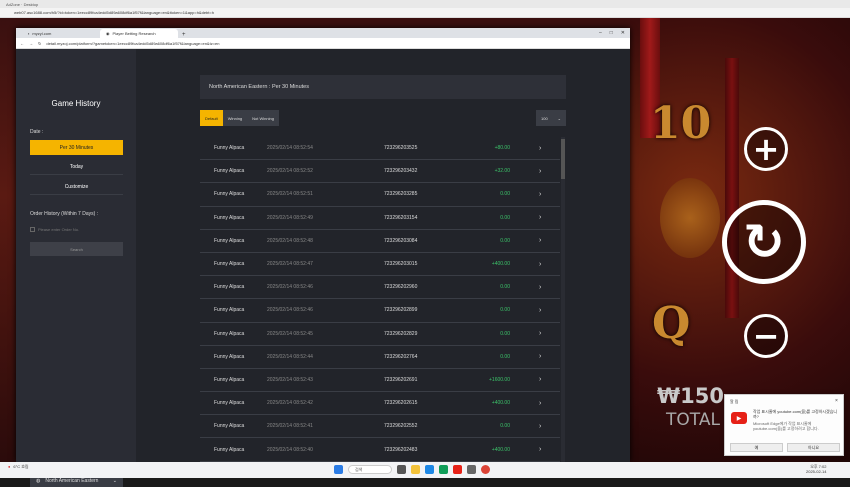 The height and width of the screenshot is (487, 850). What do you see at coordinates (290, 379) in the screenshot?
I see `bet-time: 2025/02/14 08:52:43` at bounding box center [290, 379].